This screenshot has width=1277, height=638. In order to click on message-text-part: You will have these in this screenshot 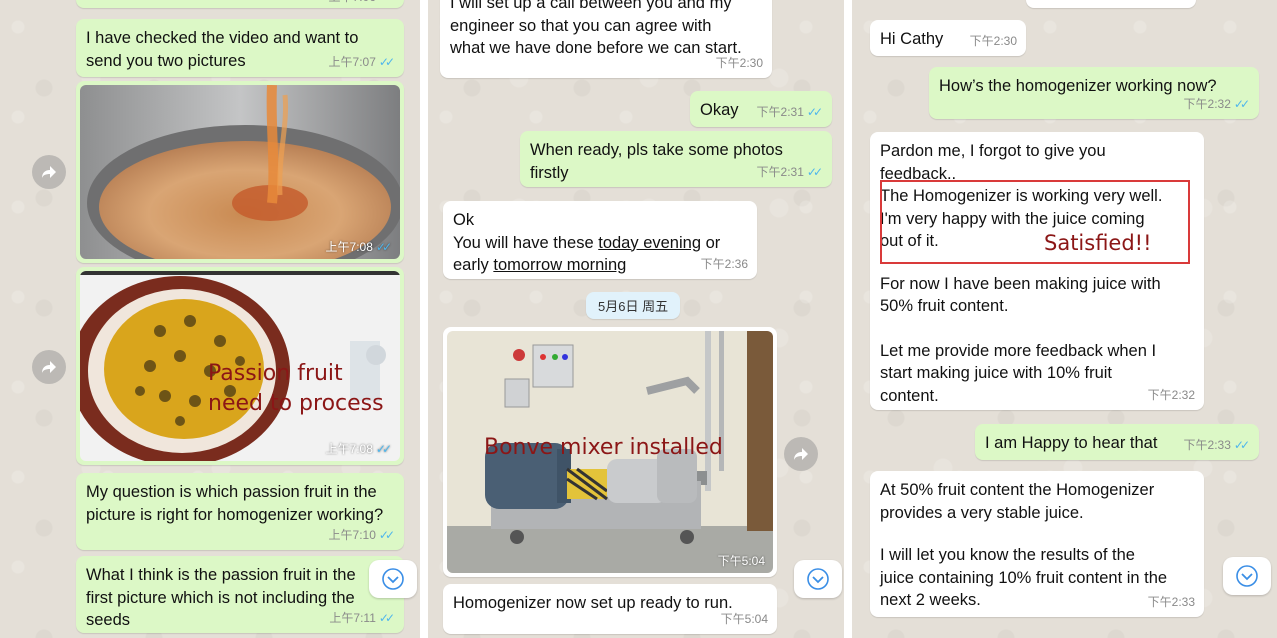, I will do `click(526, 242)`.